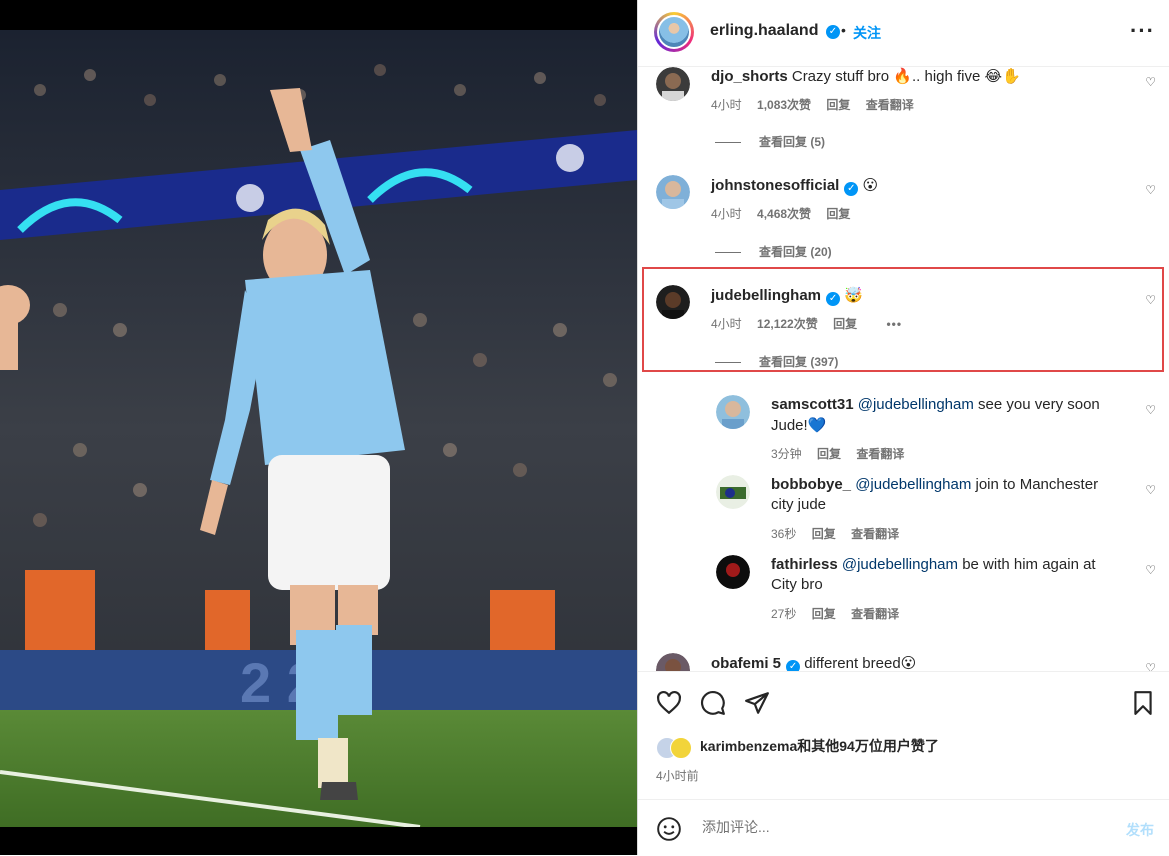 The width and height of the screenshot is (1169, 856). I want to click on reply-text: be with him again at, so click(1029, 564).